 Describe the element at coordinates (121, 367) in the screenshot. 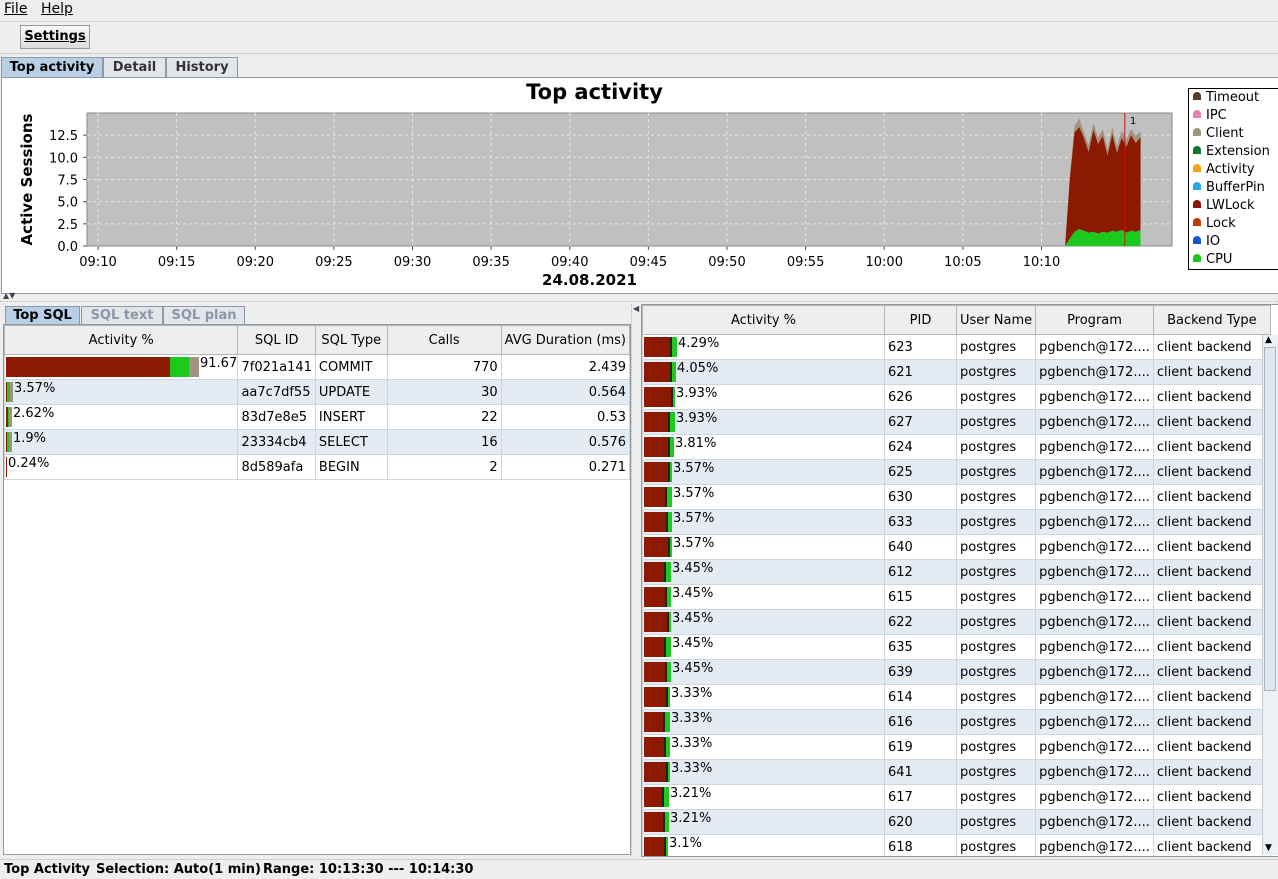

I see `activity-bar-cell: 91.67%` at that location.